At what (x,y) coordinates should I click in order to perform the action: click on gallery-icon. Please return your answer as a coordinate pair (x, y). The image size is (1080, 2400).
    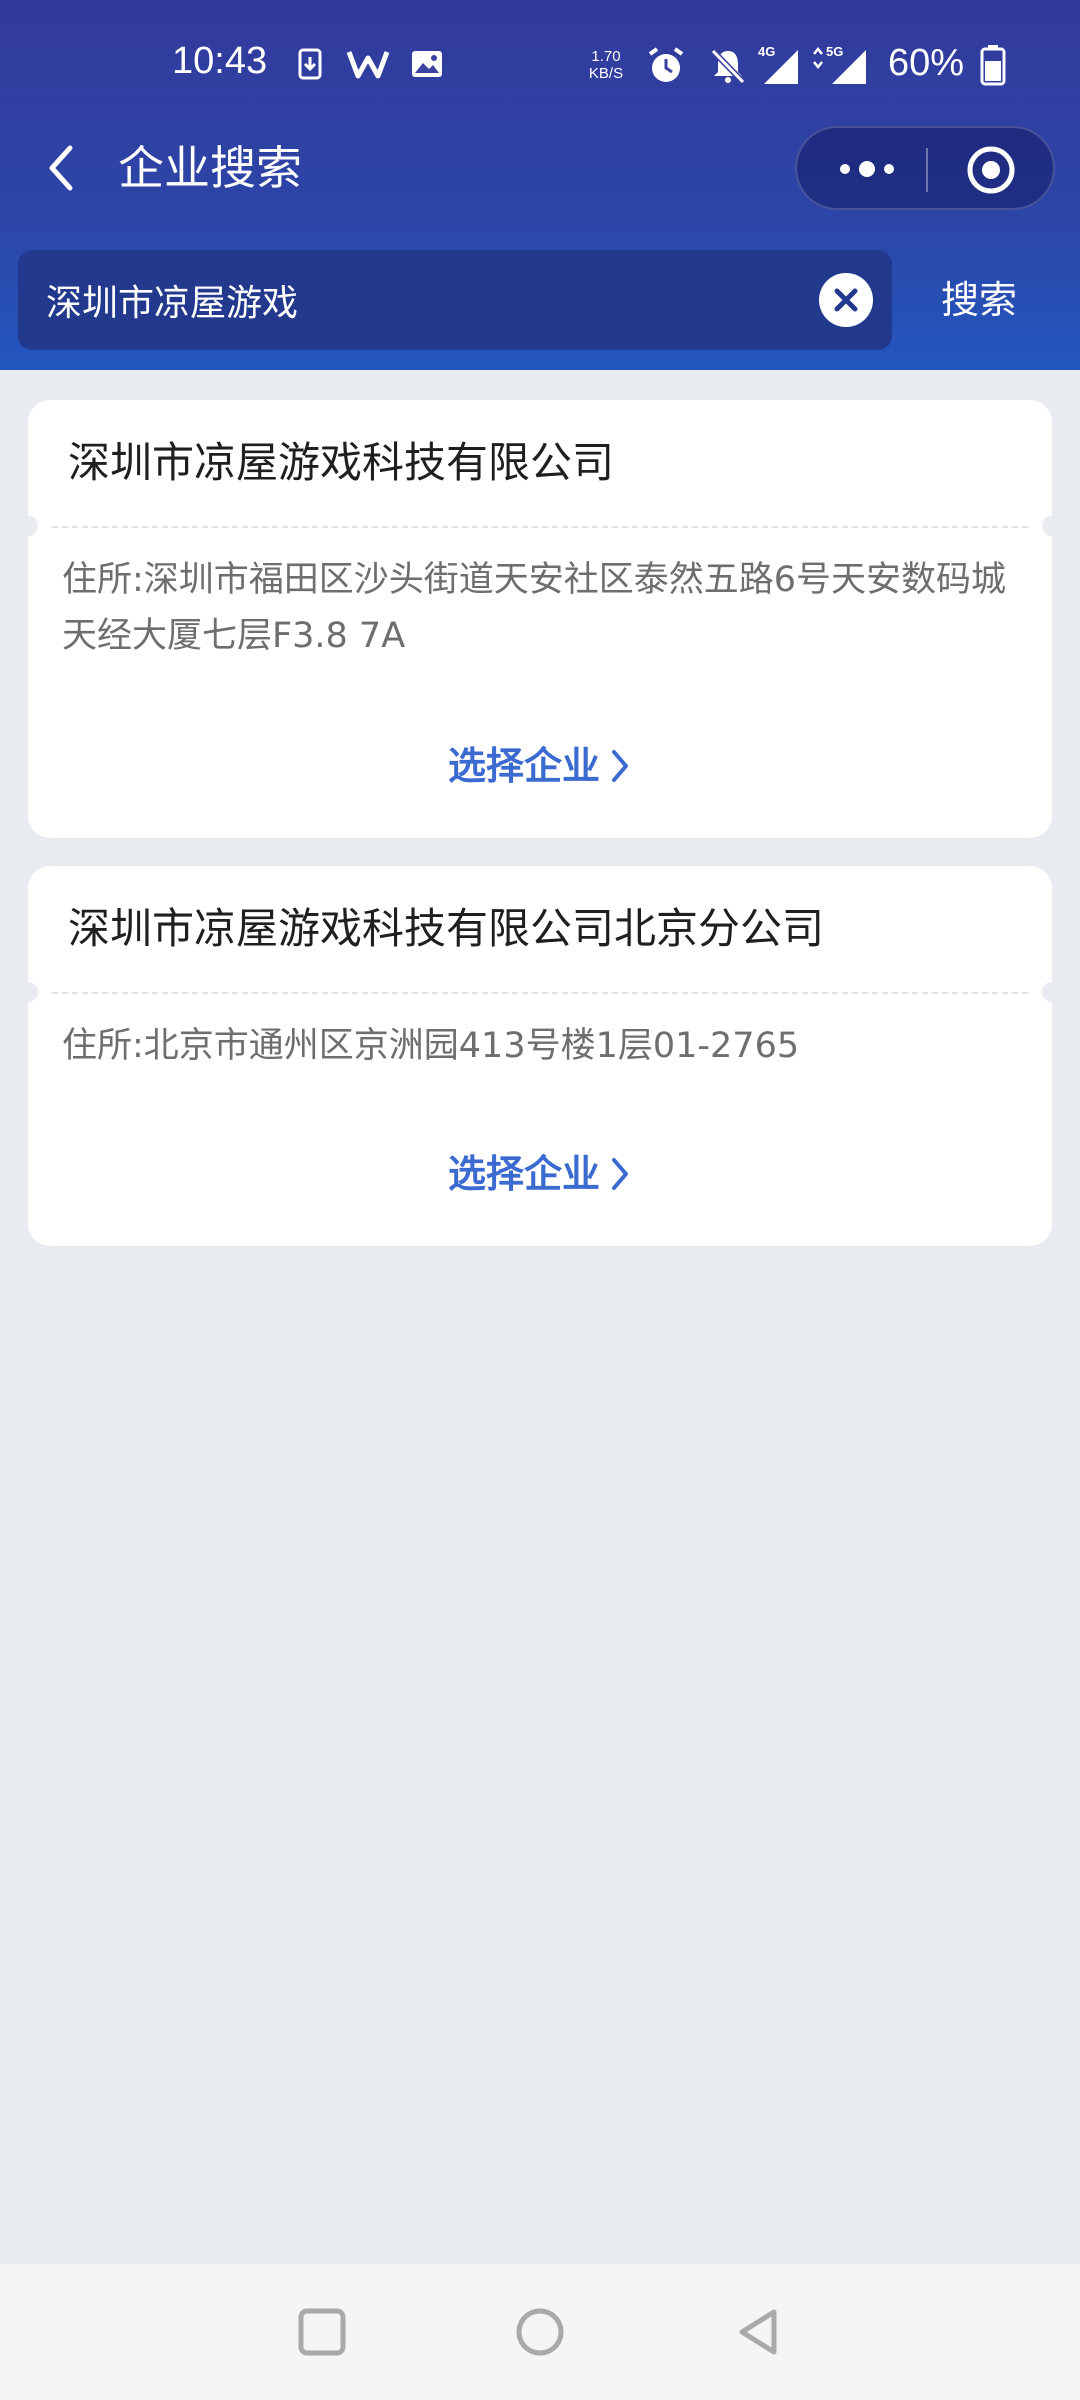
    Looking at the image, I should click on (427, 64).